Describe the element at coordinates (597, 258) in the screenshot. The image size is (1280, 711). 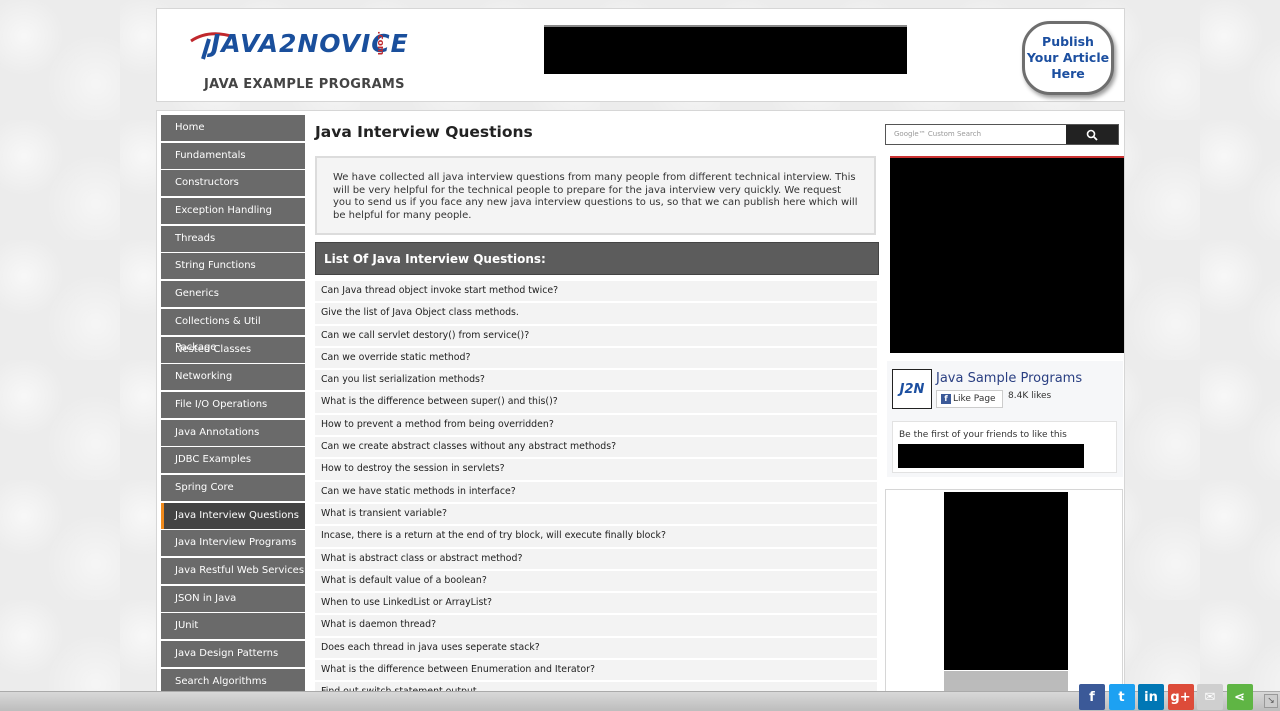
I see `list-header: List Of Java Interview Questions:` at that location.